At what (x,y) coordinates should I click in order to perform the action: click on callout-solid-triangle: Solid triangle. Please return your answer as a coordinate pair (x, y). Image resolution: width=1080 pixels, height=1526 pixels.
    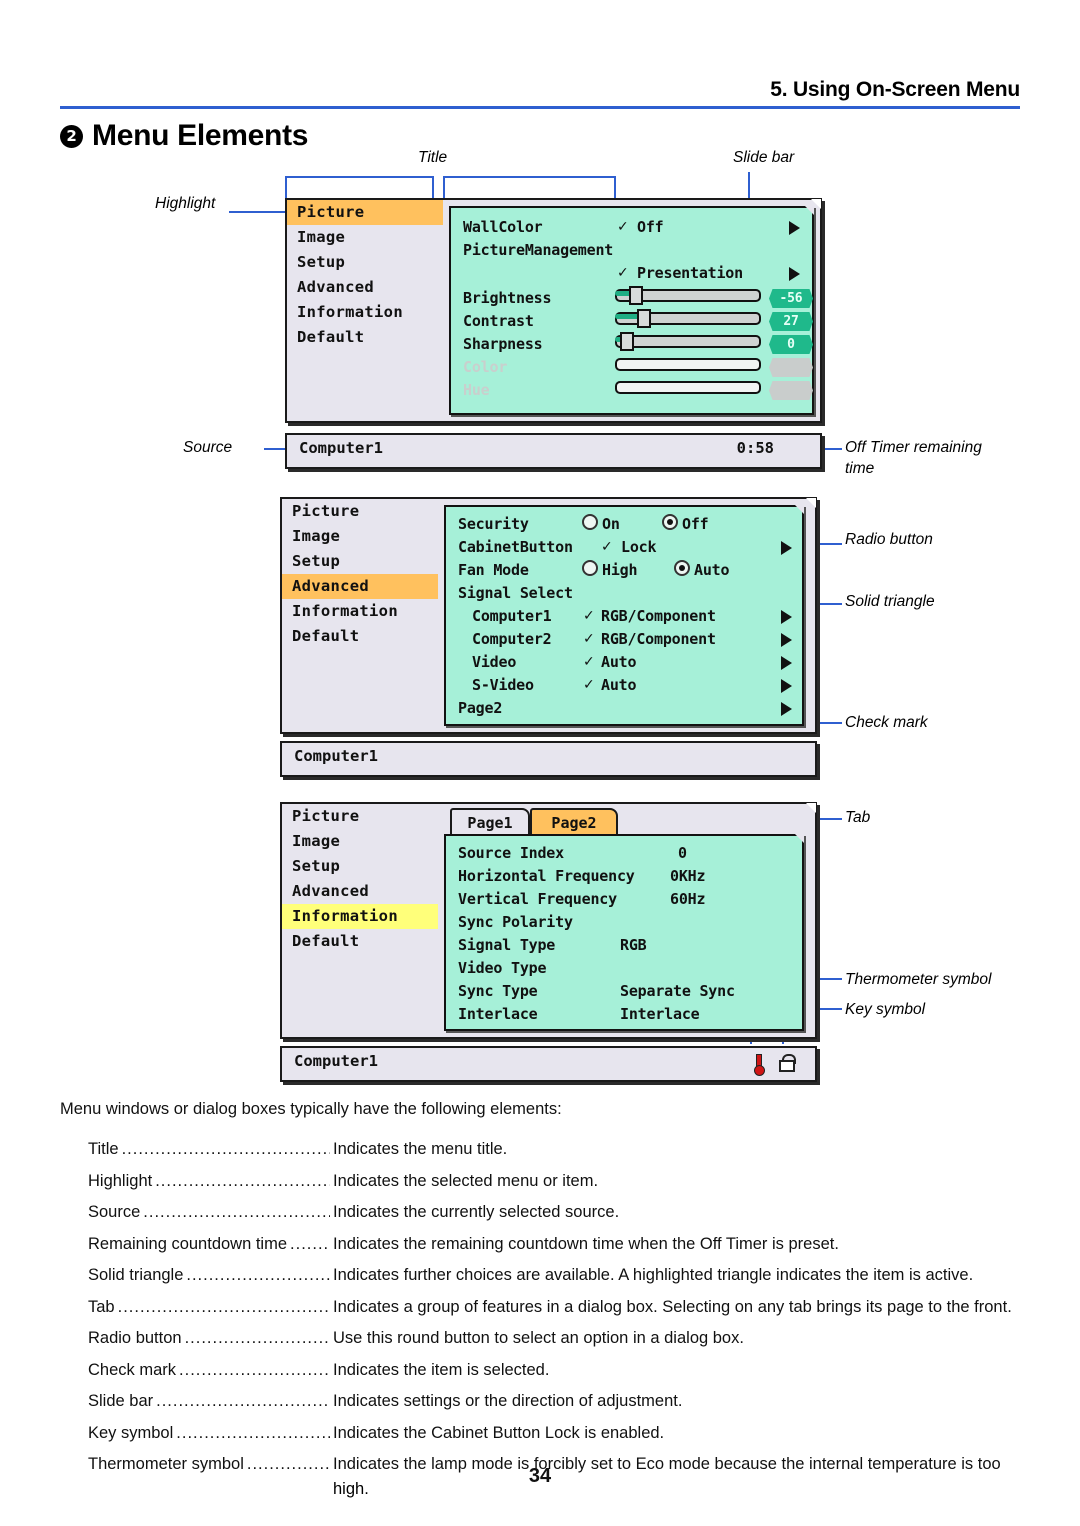
    Looking at the image, I should click on (890, 601).